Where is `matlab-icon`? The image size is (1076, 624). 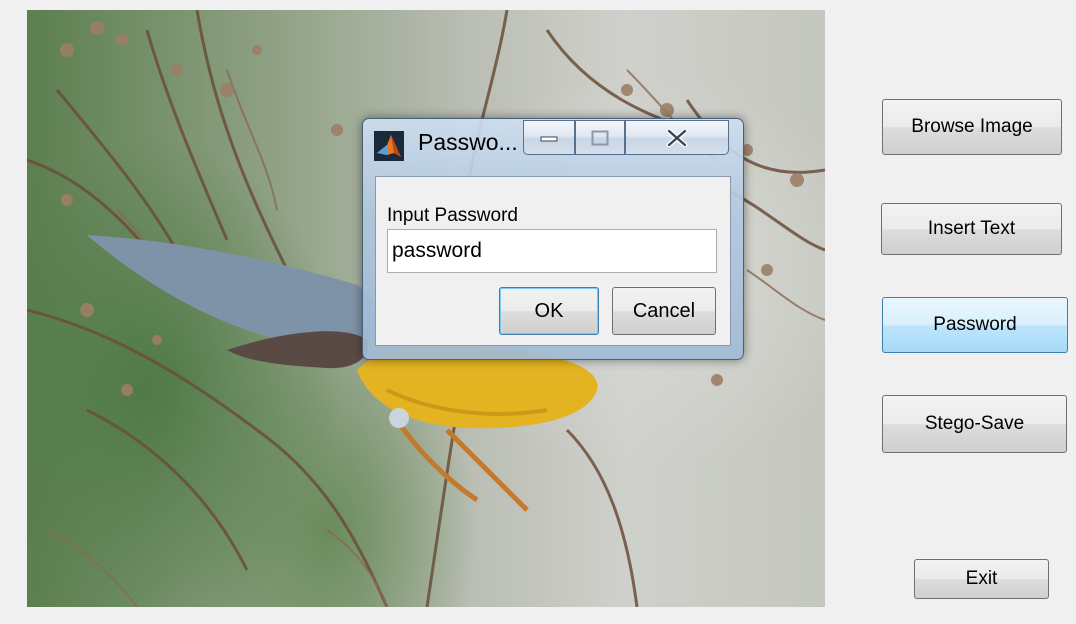
matlab-icon is located at coordinates (389, 146).